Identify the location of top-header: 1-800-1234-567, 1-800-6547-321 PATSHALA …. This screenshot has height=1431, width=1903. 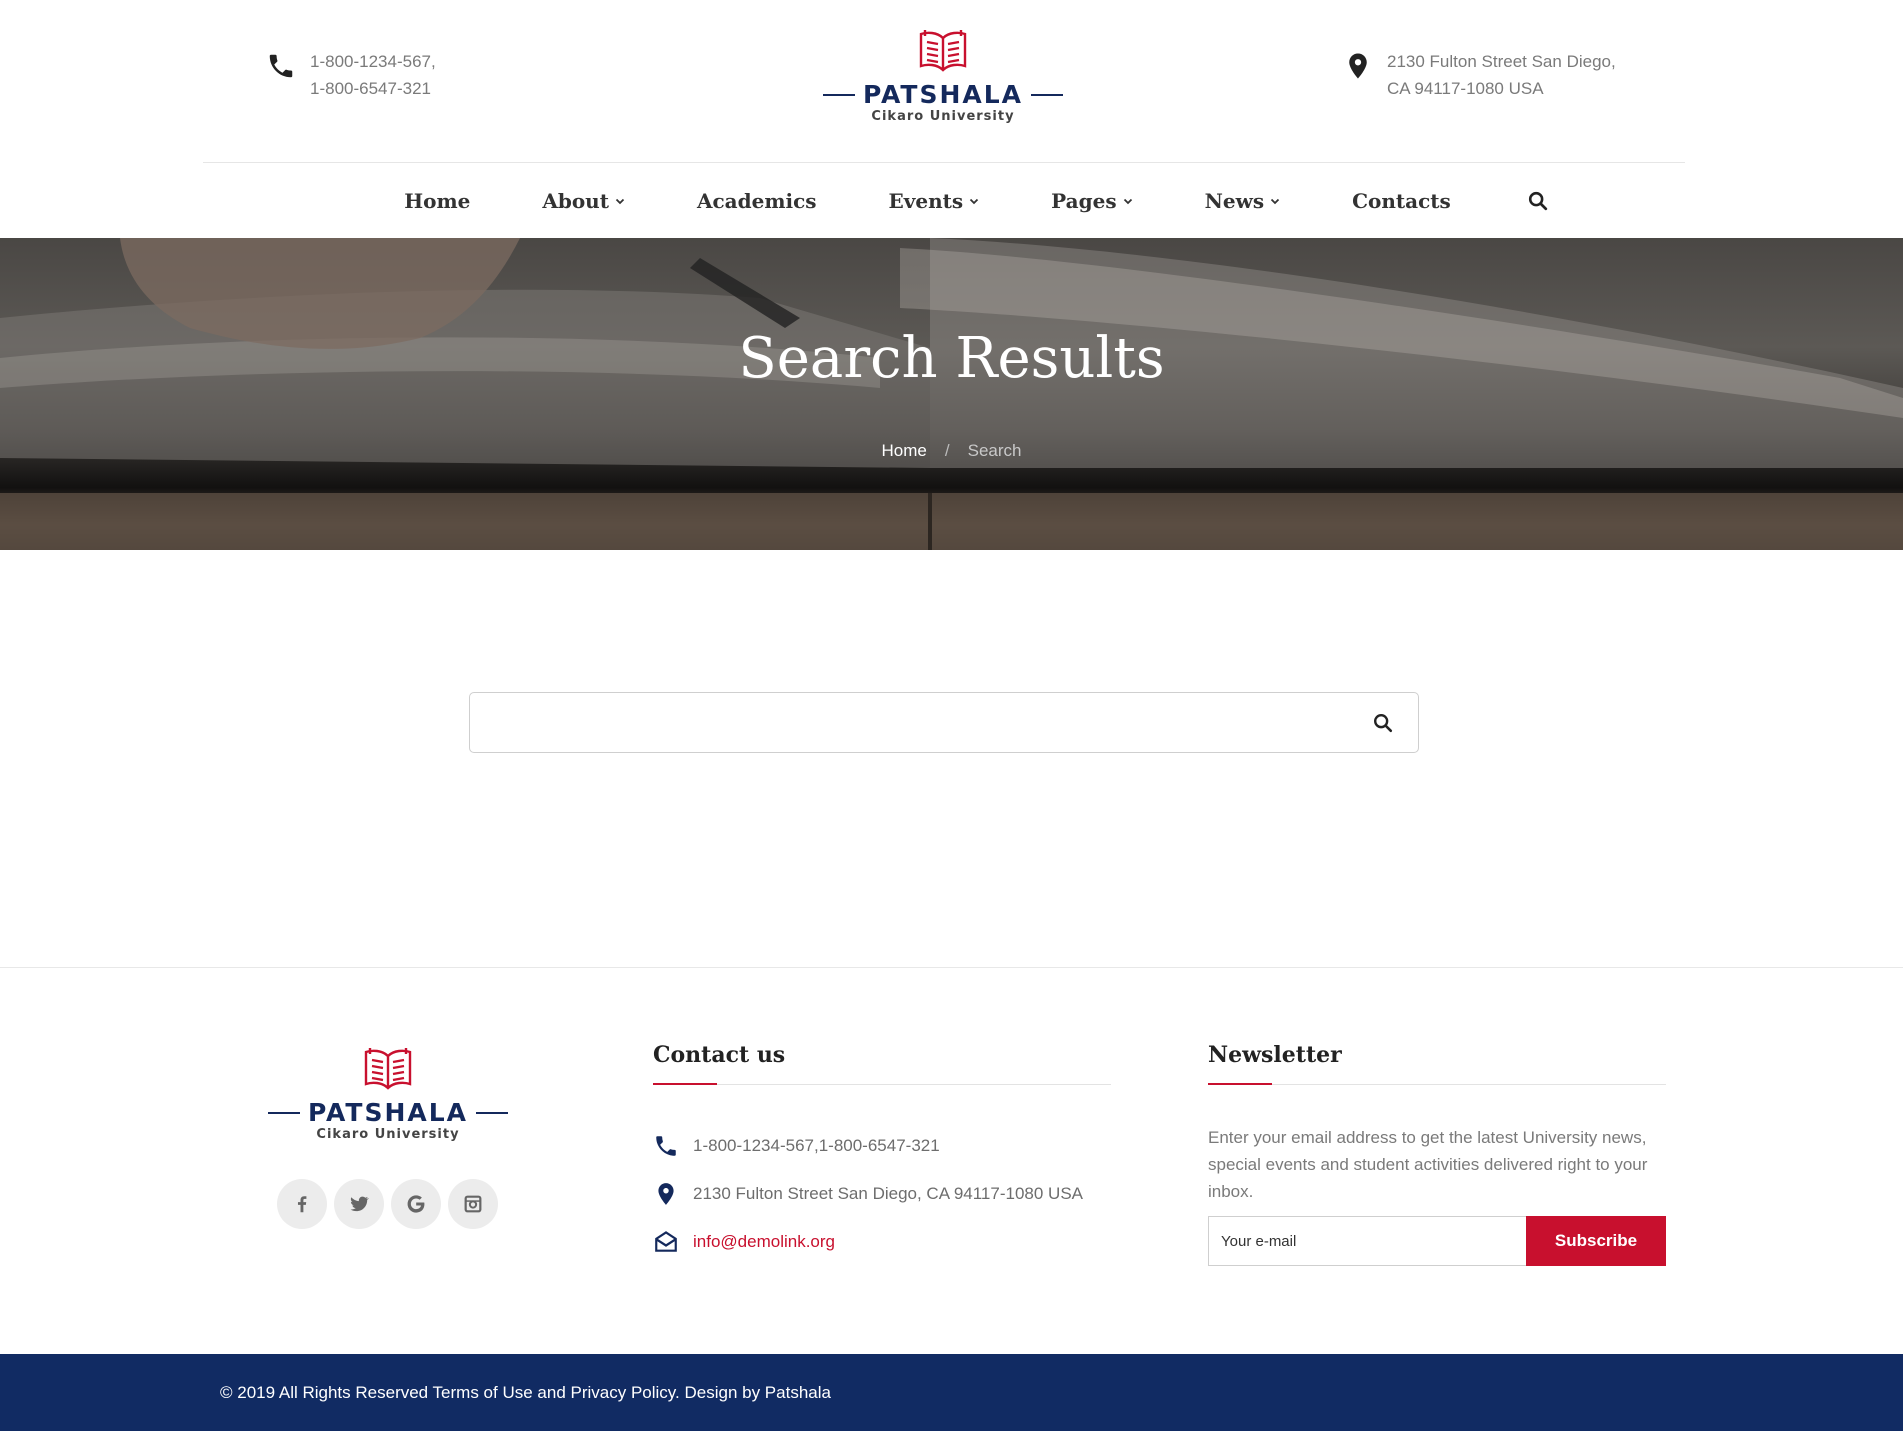
(951, 81).